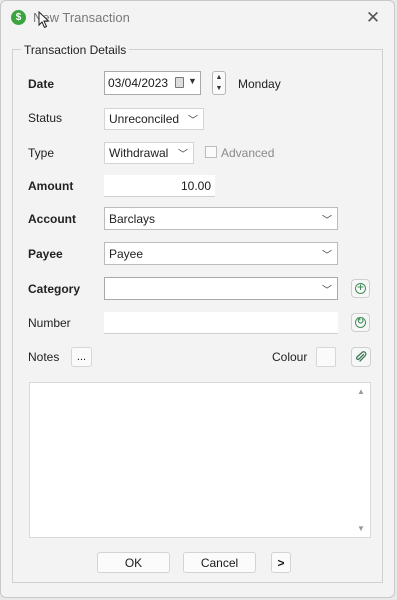 This screenshot has height=600, width=397. I want to click on cancel-button: Cancel, so click(219, 562).